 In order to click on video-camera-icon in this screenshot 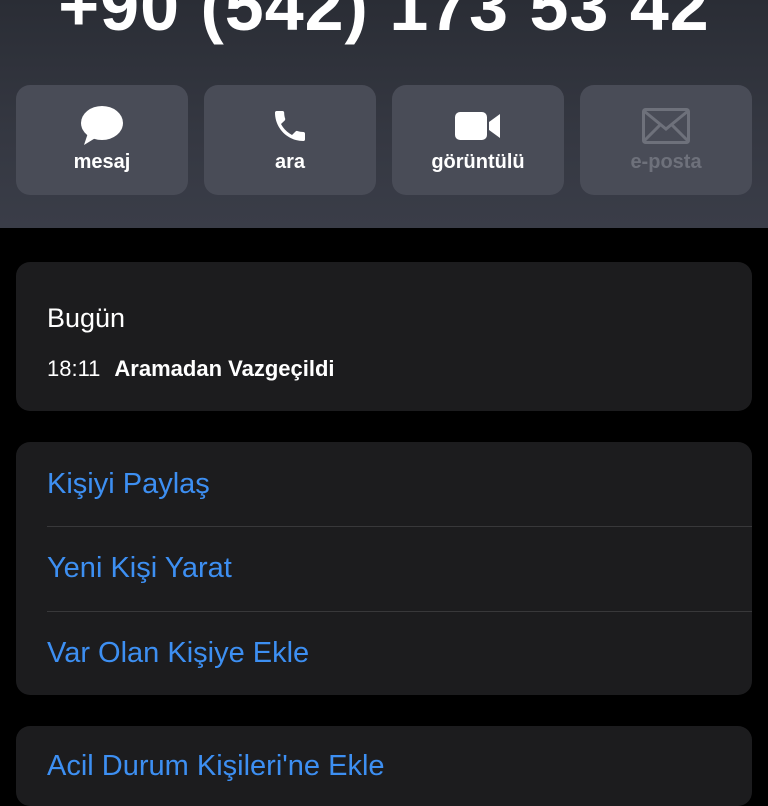, I will do `click(478, 126)`.